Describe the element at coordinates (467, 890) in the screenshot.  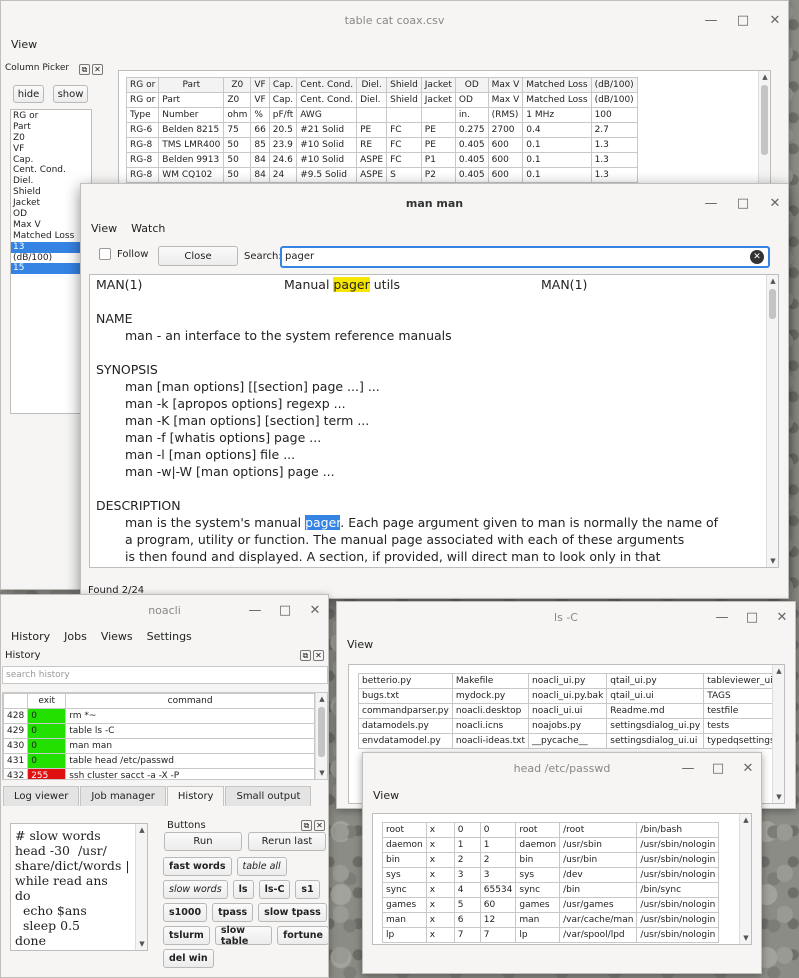
I see `passwd-cell: 4` at that location.